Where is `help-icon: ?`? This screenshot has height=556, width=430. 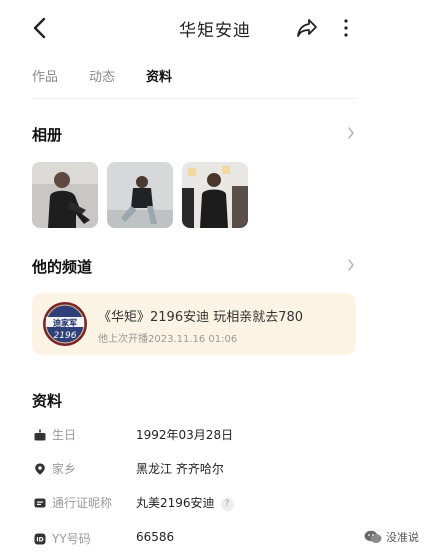 help-icon: ? is located at coordinates (227, 504).